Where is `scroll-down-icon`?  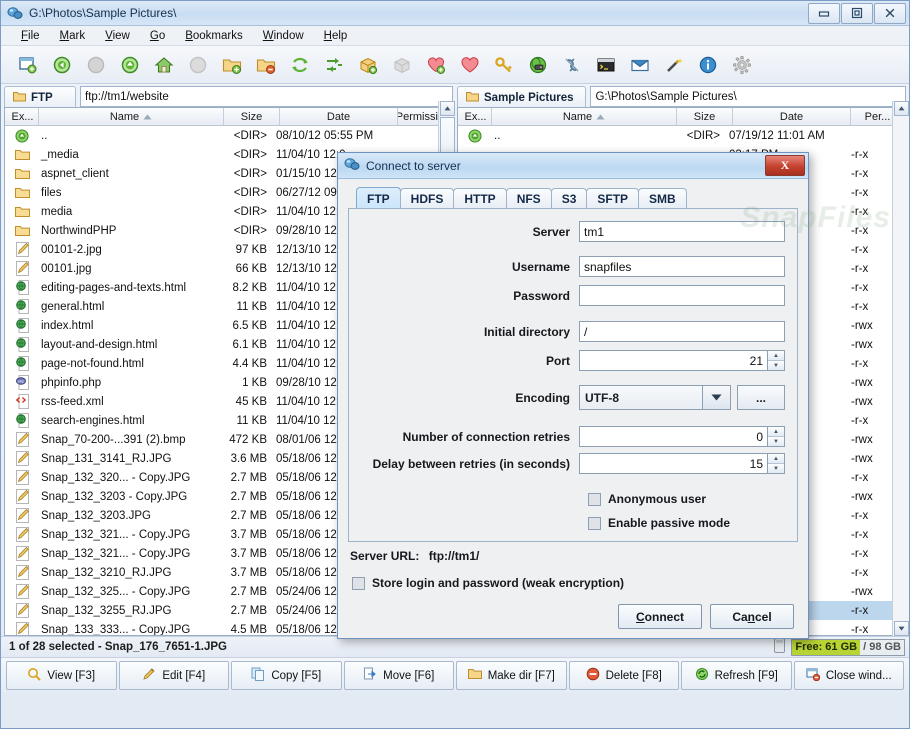 scroll-down-icon is located at coordinates (901, 628).